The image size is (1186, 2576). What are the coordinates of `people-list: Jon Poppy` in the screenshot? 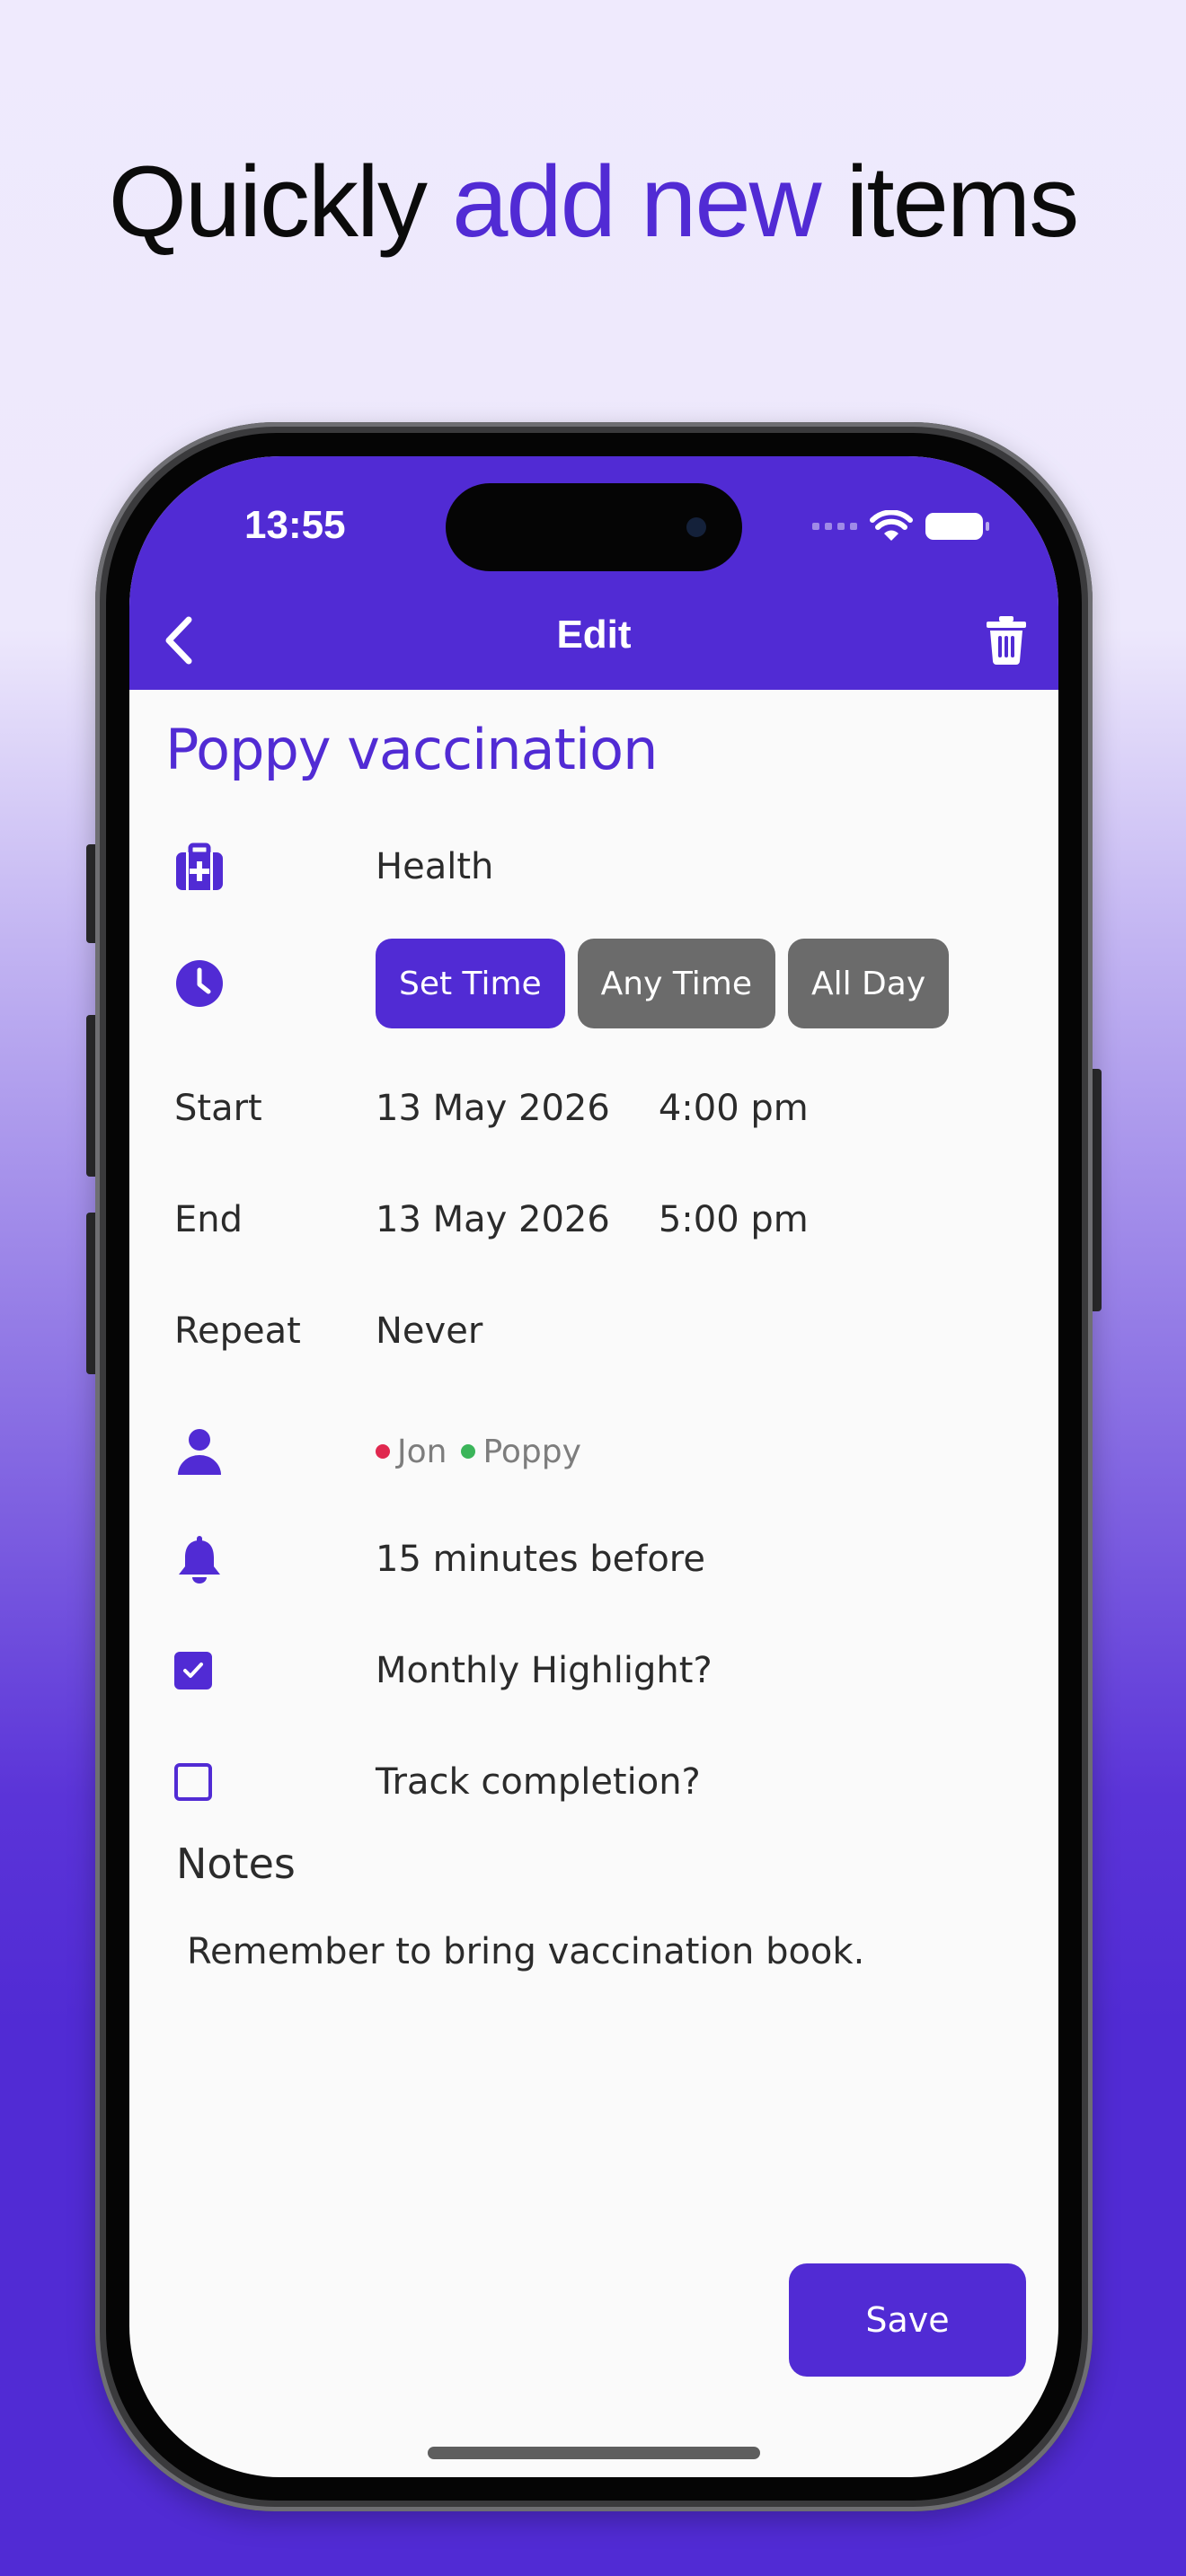 It's located at (481, 1452).